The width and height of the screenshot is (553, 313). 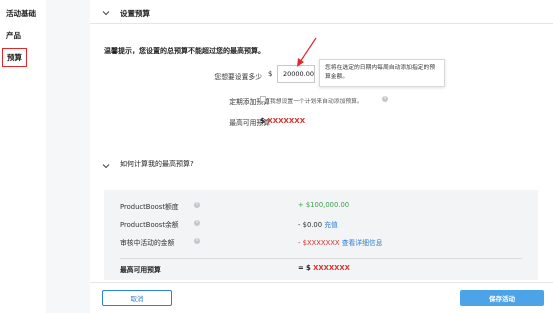 What do you see at coordinates (327, 205) in the screenshot?
I see `calc-row-amount: $100,000.00` at bounding box center [327, 205].